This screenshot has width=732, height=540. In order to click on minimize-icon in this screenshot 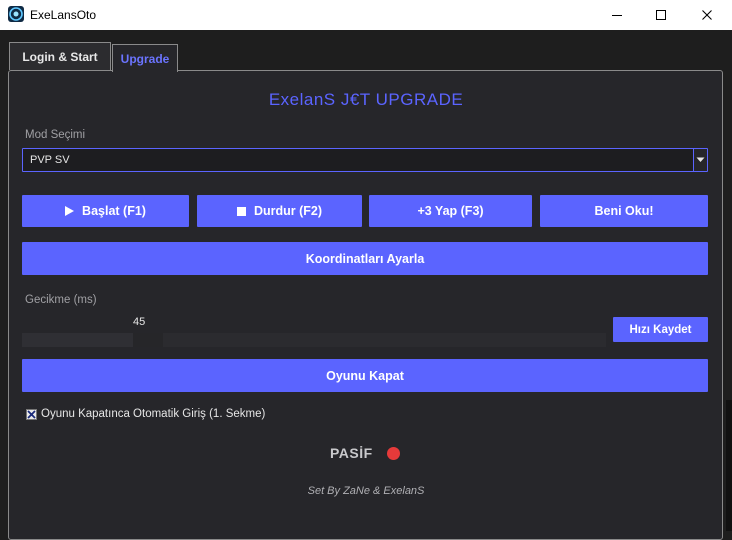, I will do `click(617, 15)`.